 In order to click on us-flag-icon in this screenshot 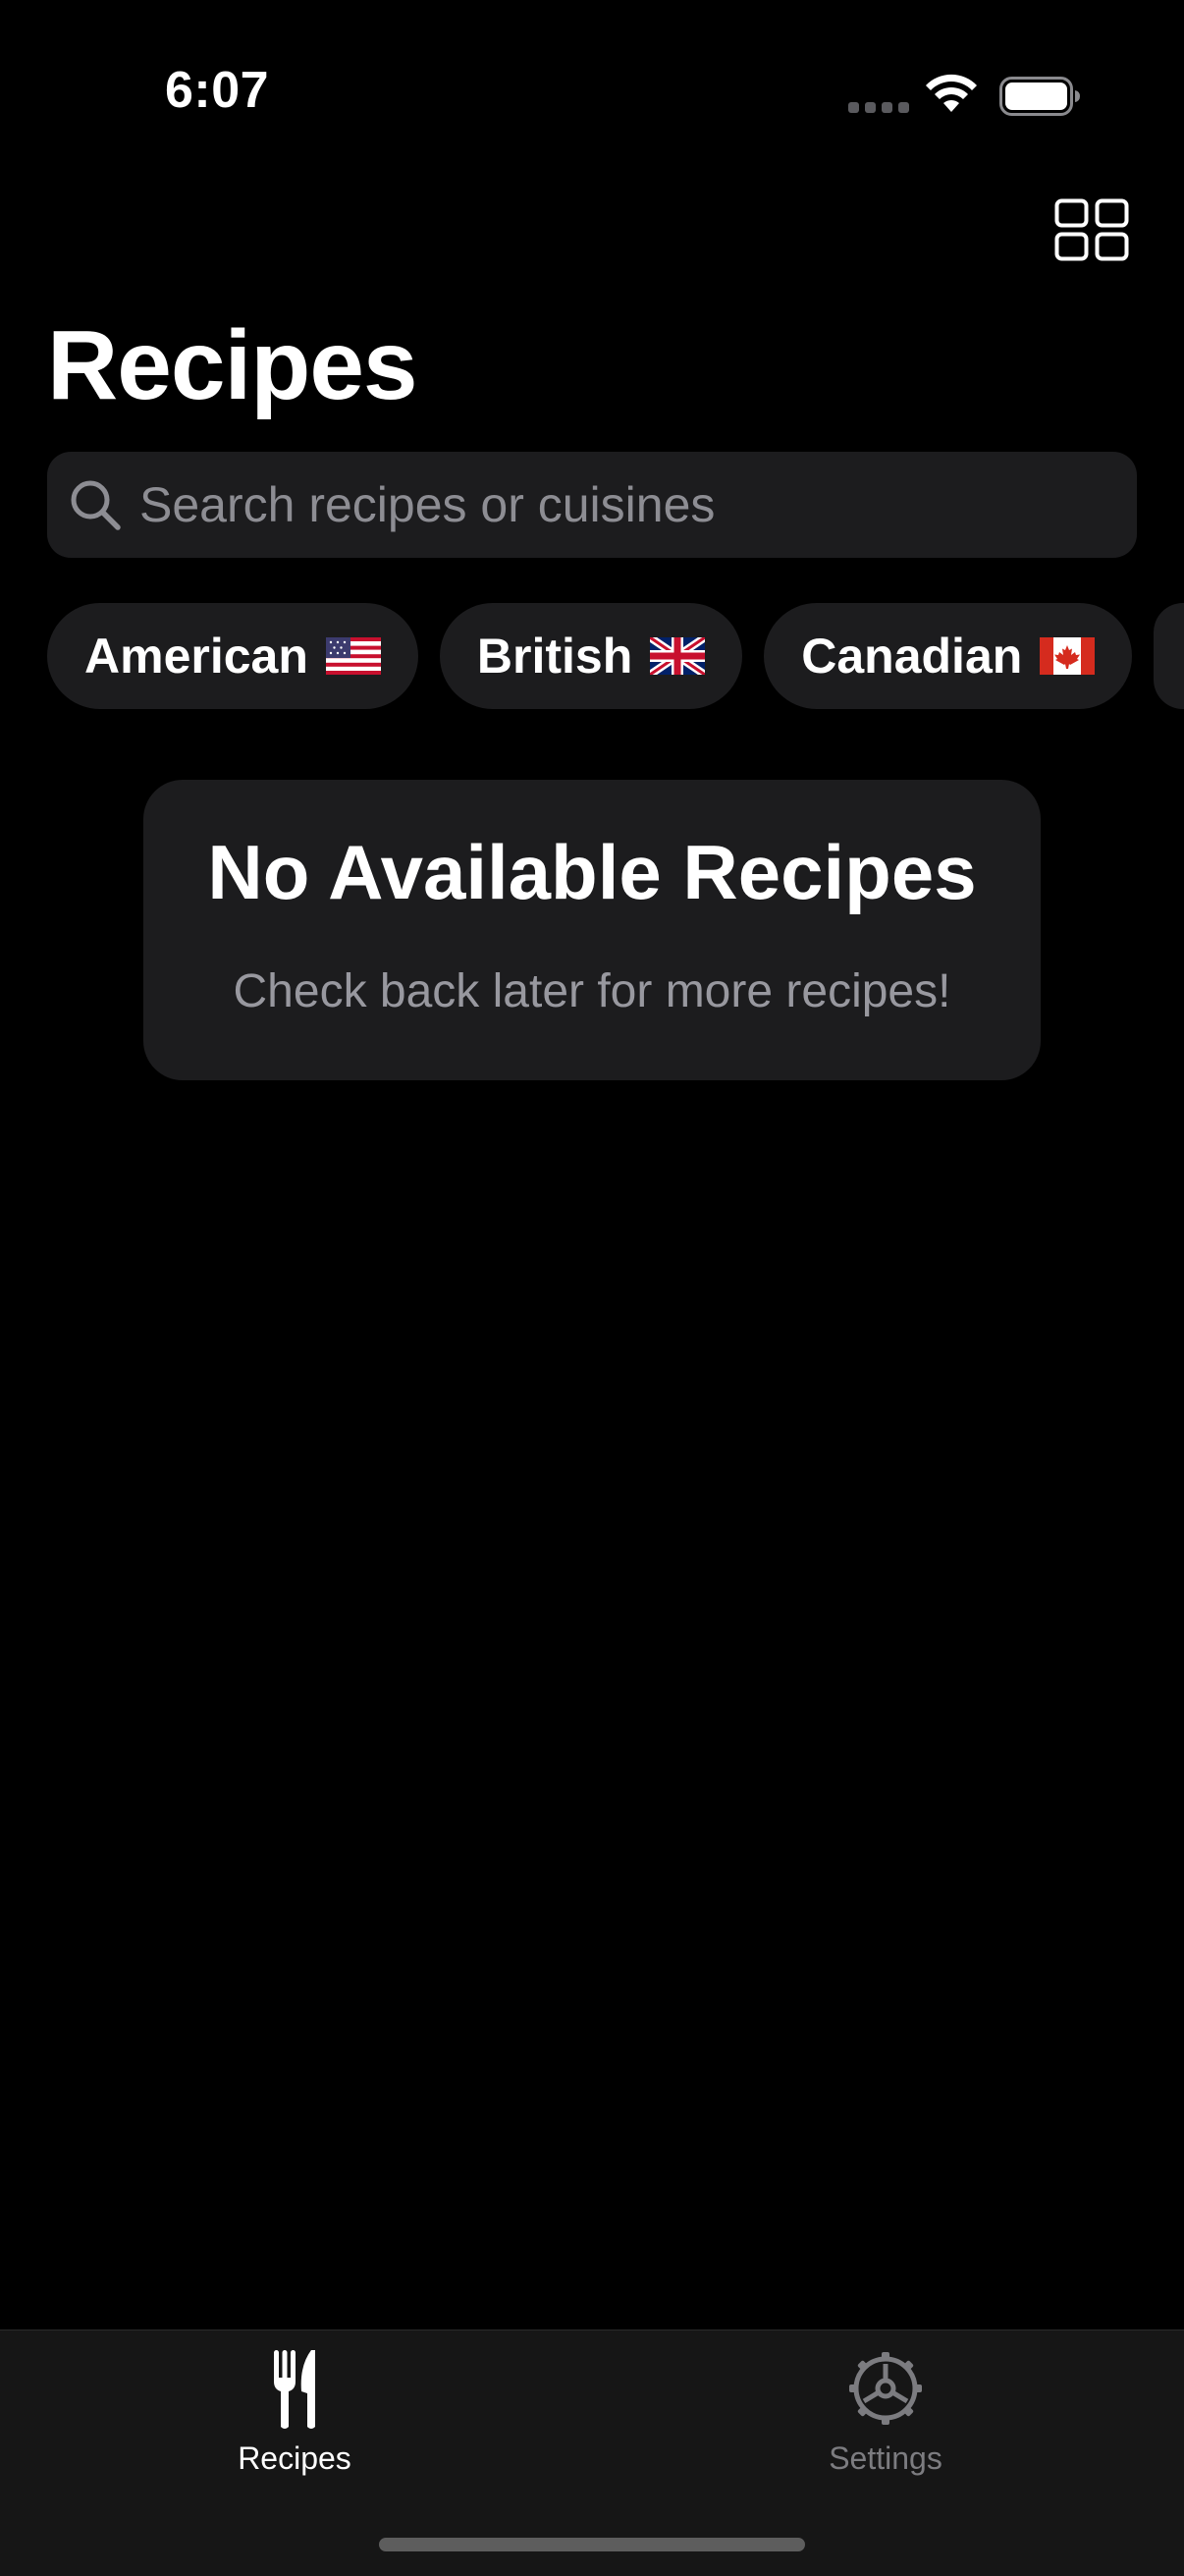, I will do `click(353, 656)`.